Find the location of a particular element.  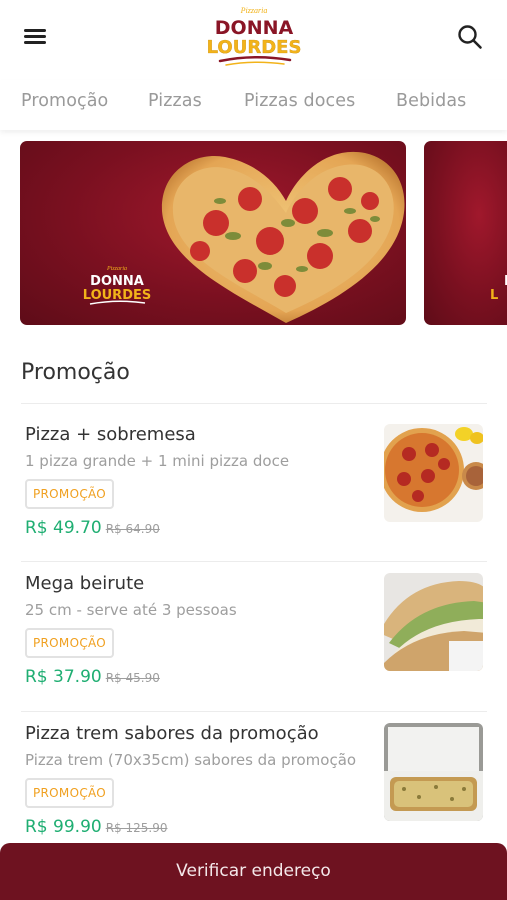

pizza-trem-photo is located at coordinates (433, 772).